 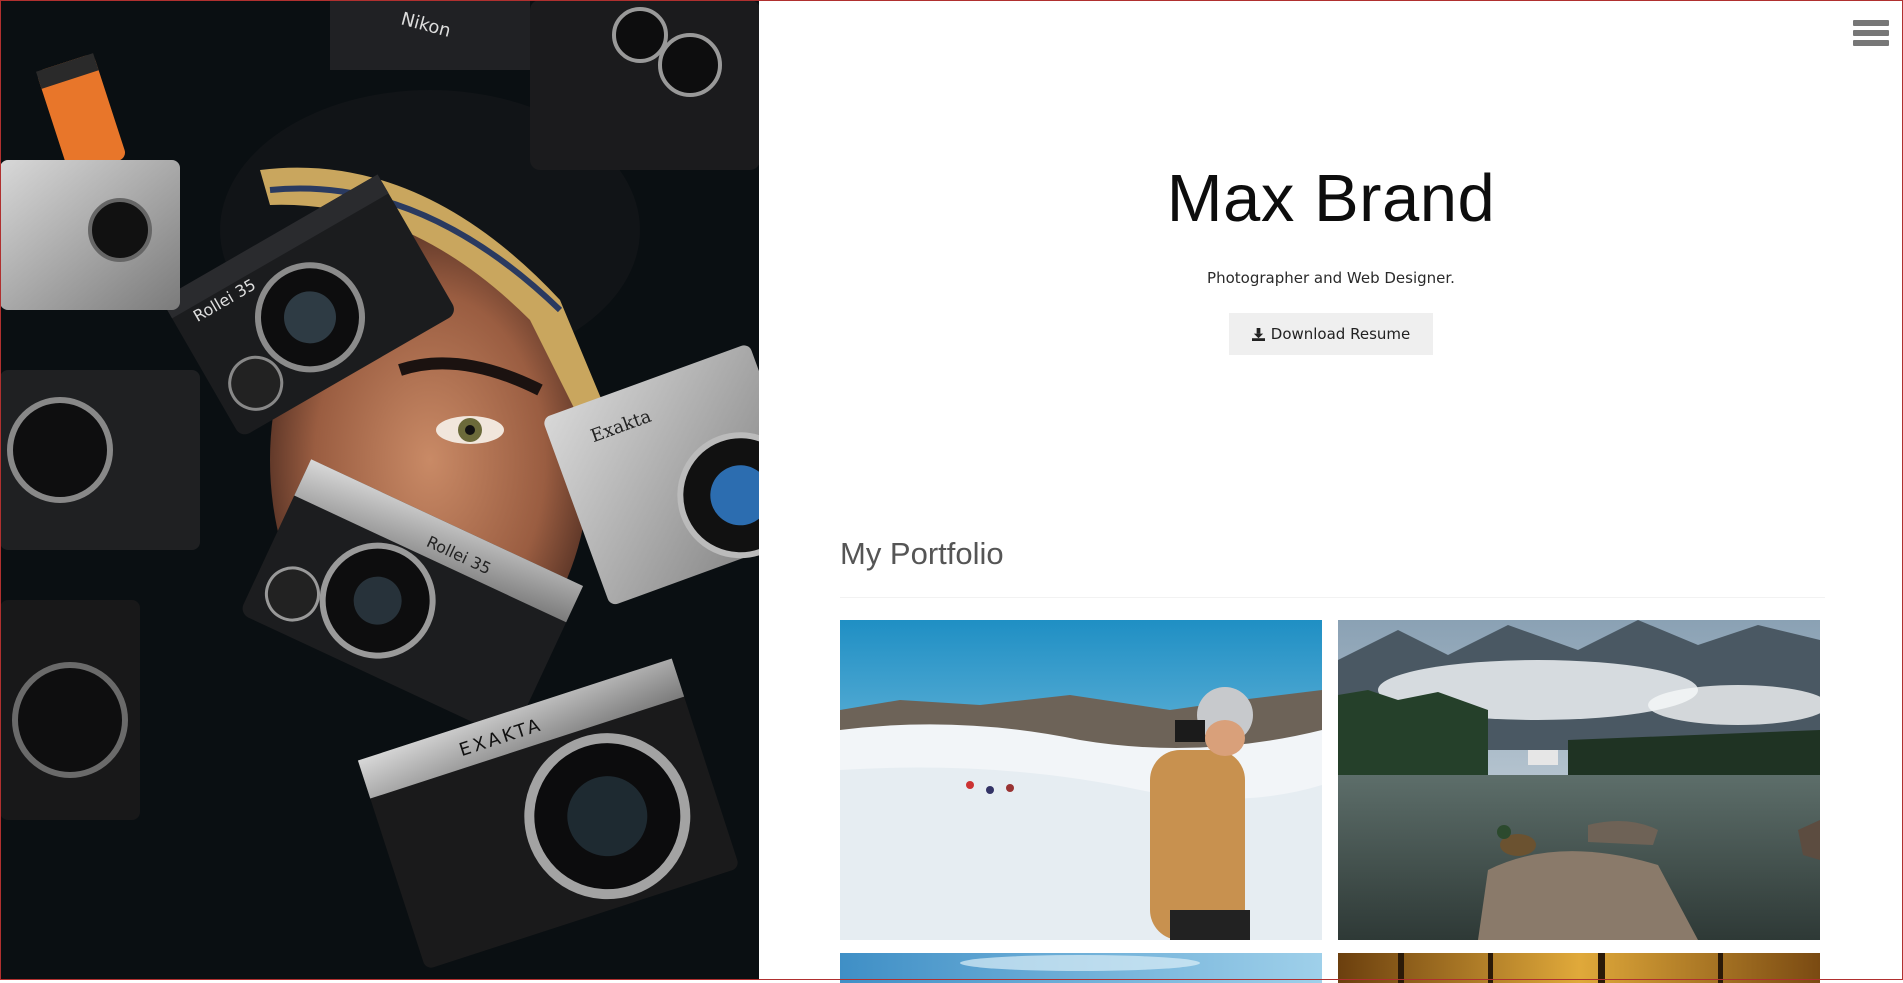 What do you see at coordinates (1258, 334) in the screenshot?
I see `download-icon` at bounding box center [1258, 334].